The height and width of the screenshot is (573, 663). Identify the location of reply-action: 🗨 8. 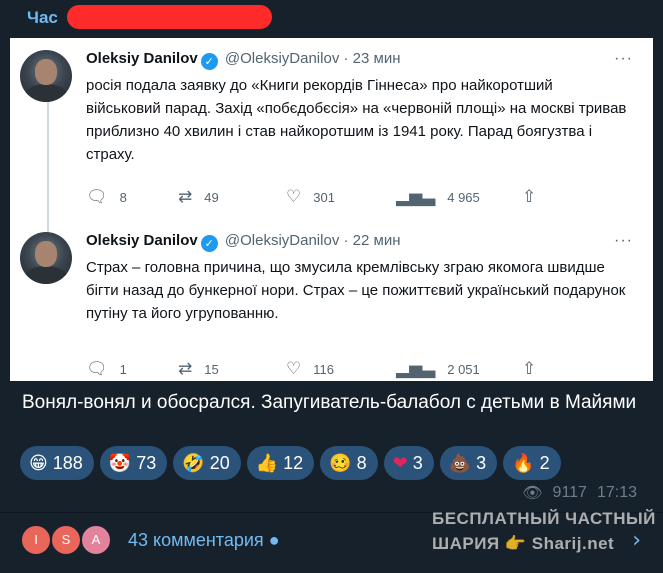
(106, 197).